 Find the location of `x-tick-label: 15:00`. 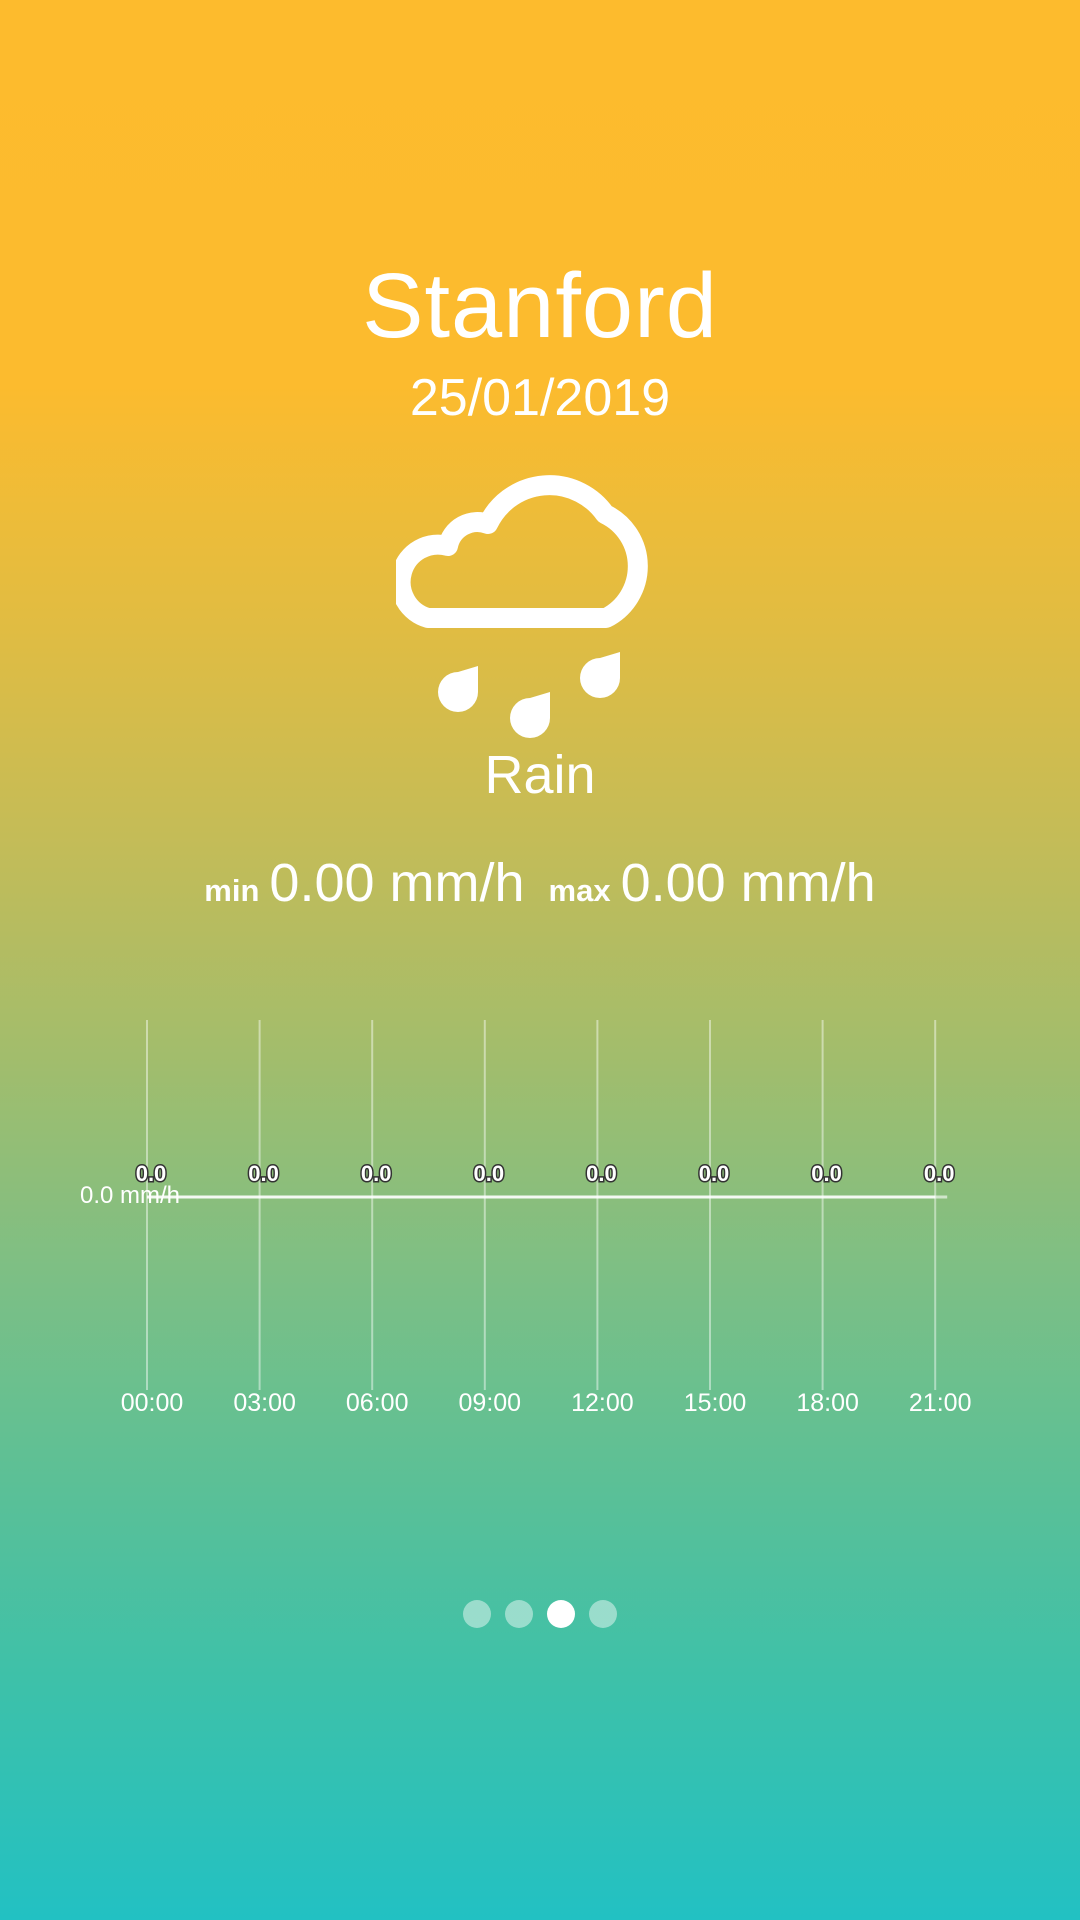

x-tick-label: 15:00 is located at coordinates (715, 1403).